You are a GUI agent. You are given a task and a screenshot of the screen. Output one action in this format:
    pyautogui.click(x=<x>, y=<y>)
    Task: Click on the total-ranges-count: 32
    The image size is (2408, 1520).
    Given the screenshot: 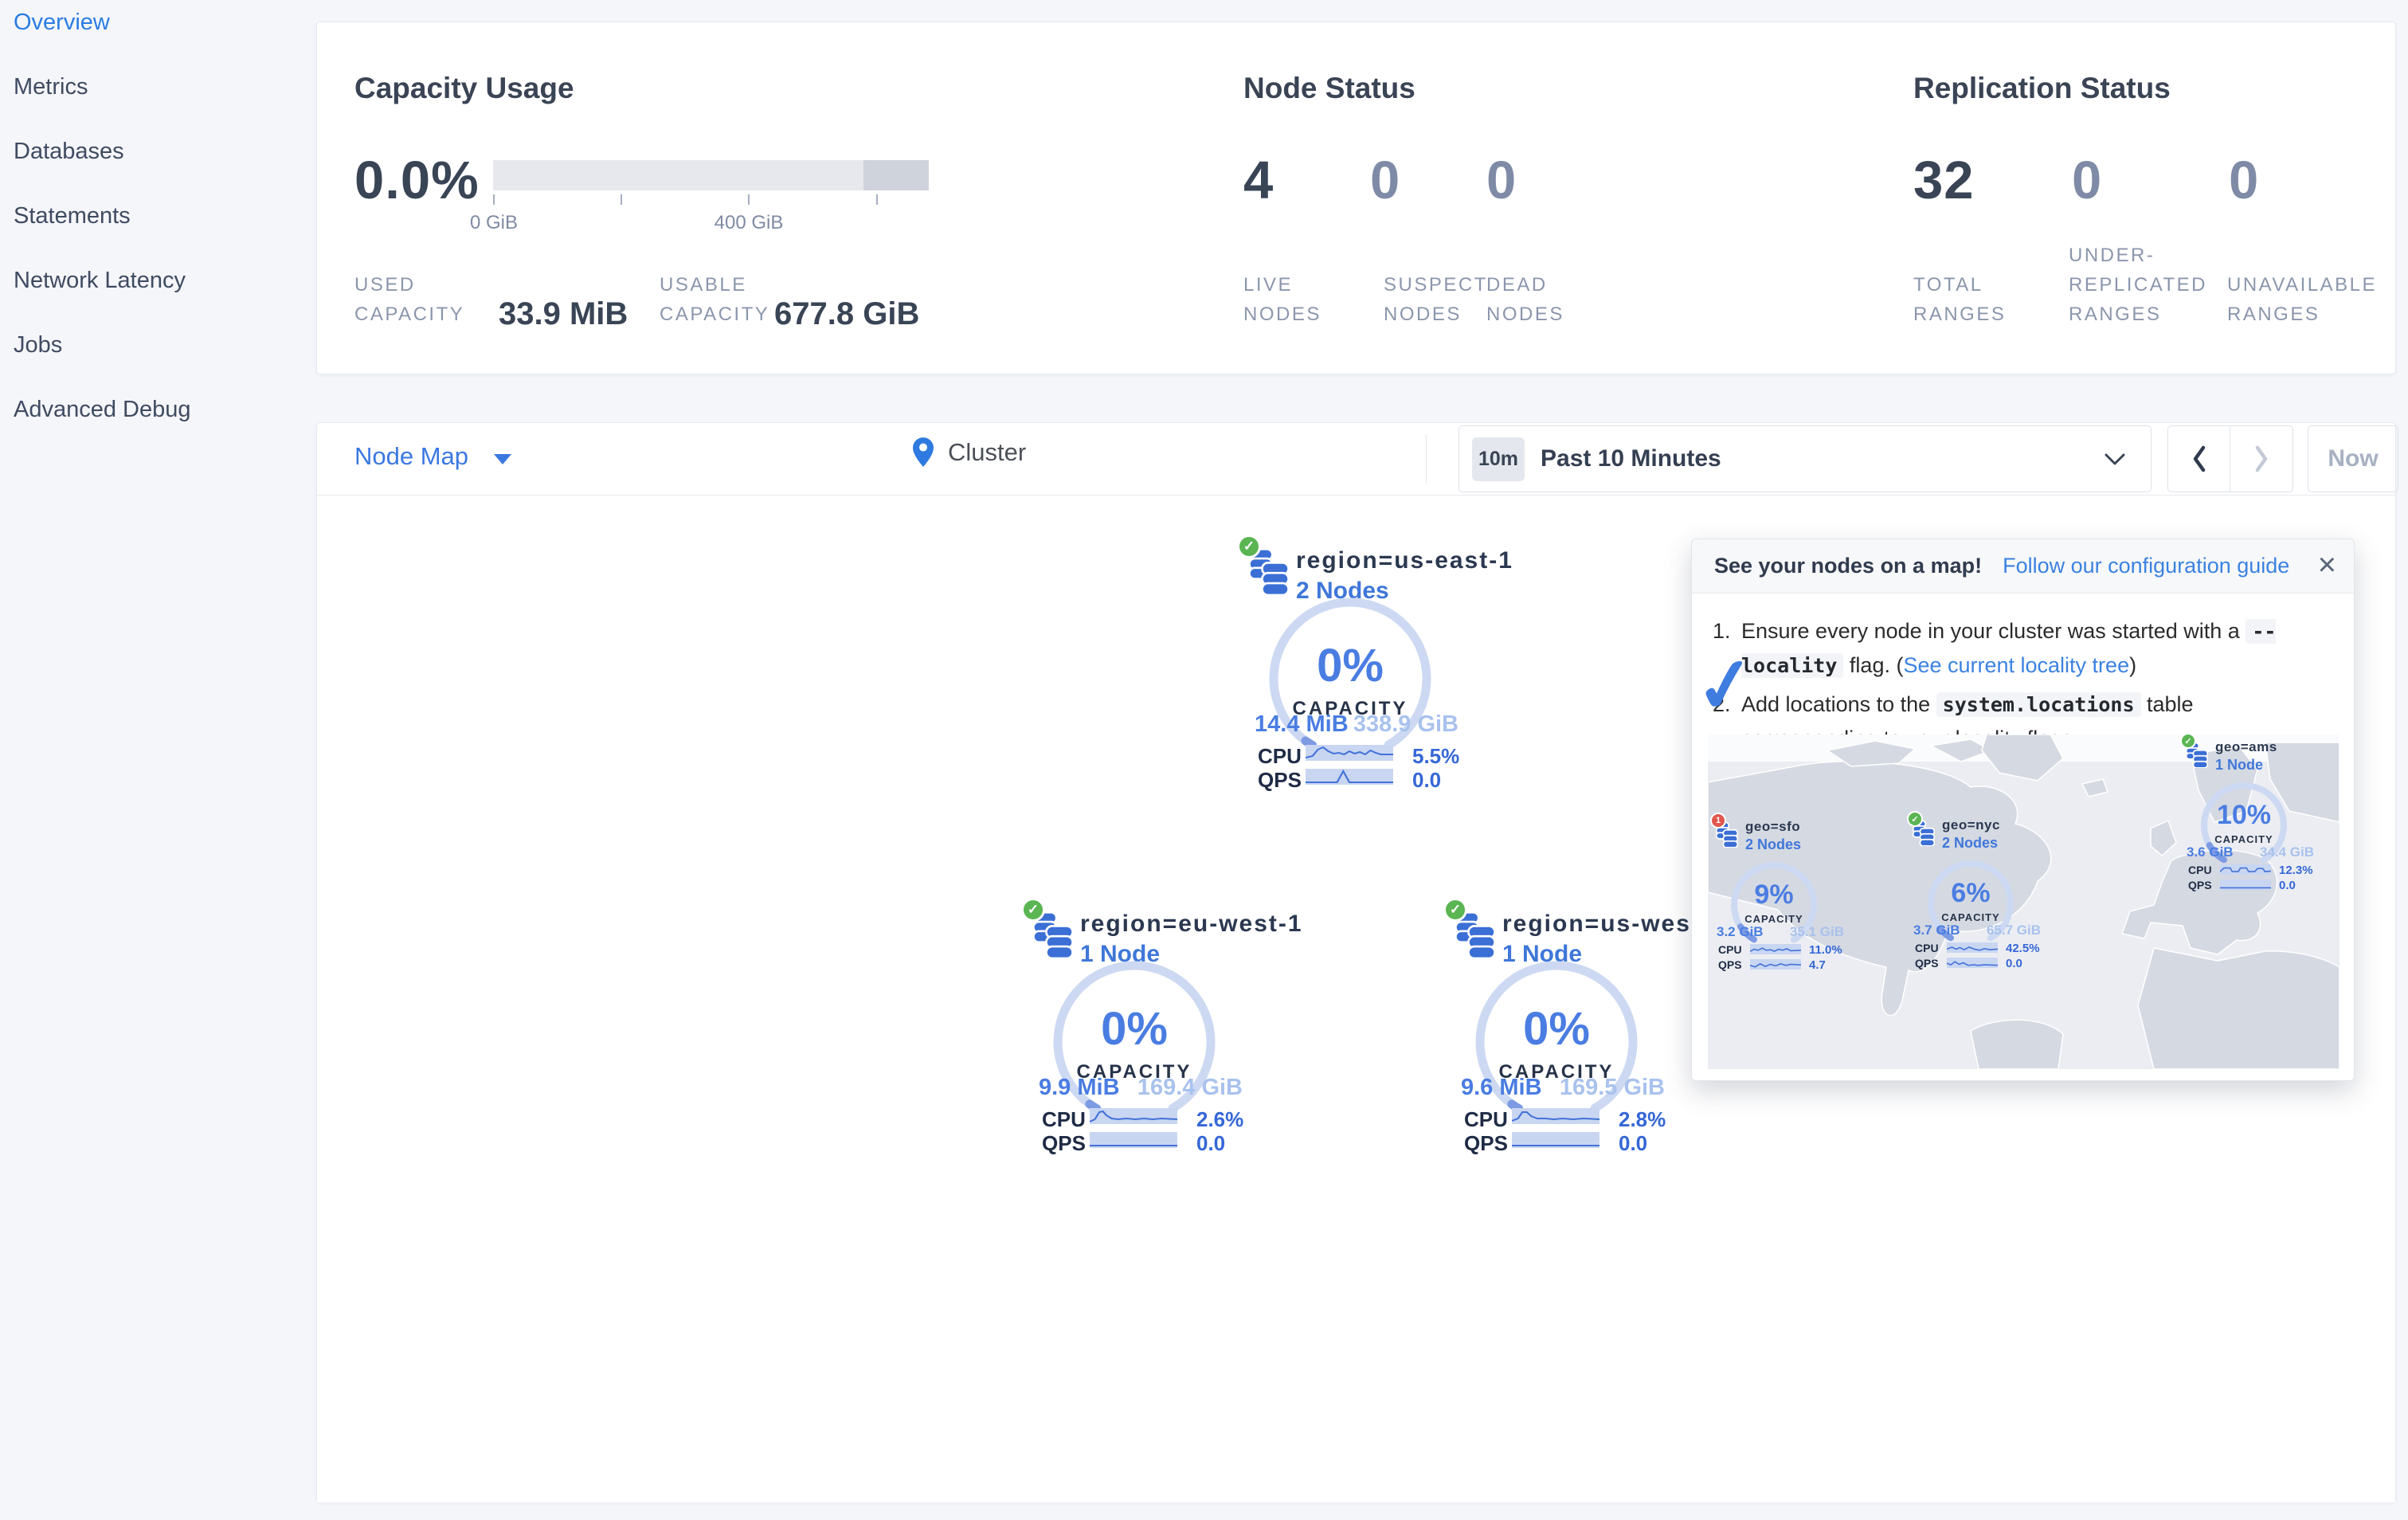 What is the action you would take?
    pyautogui.click(x=1944, y=181)
    